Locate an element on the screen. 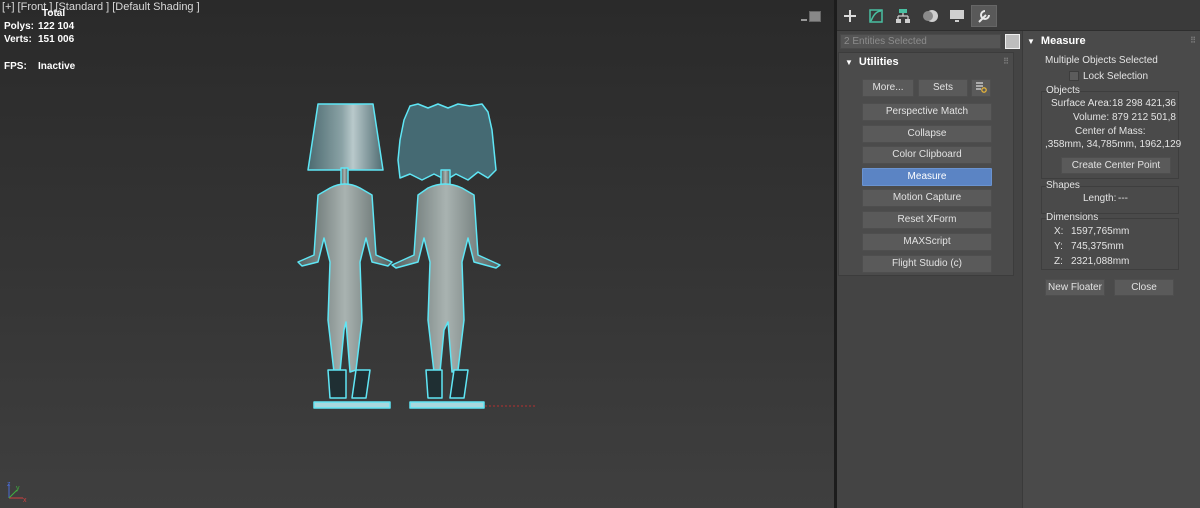  dim-y-value: 745,375mm is located at coordinates (1097, 246).